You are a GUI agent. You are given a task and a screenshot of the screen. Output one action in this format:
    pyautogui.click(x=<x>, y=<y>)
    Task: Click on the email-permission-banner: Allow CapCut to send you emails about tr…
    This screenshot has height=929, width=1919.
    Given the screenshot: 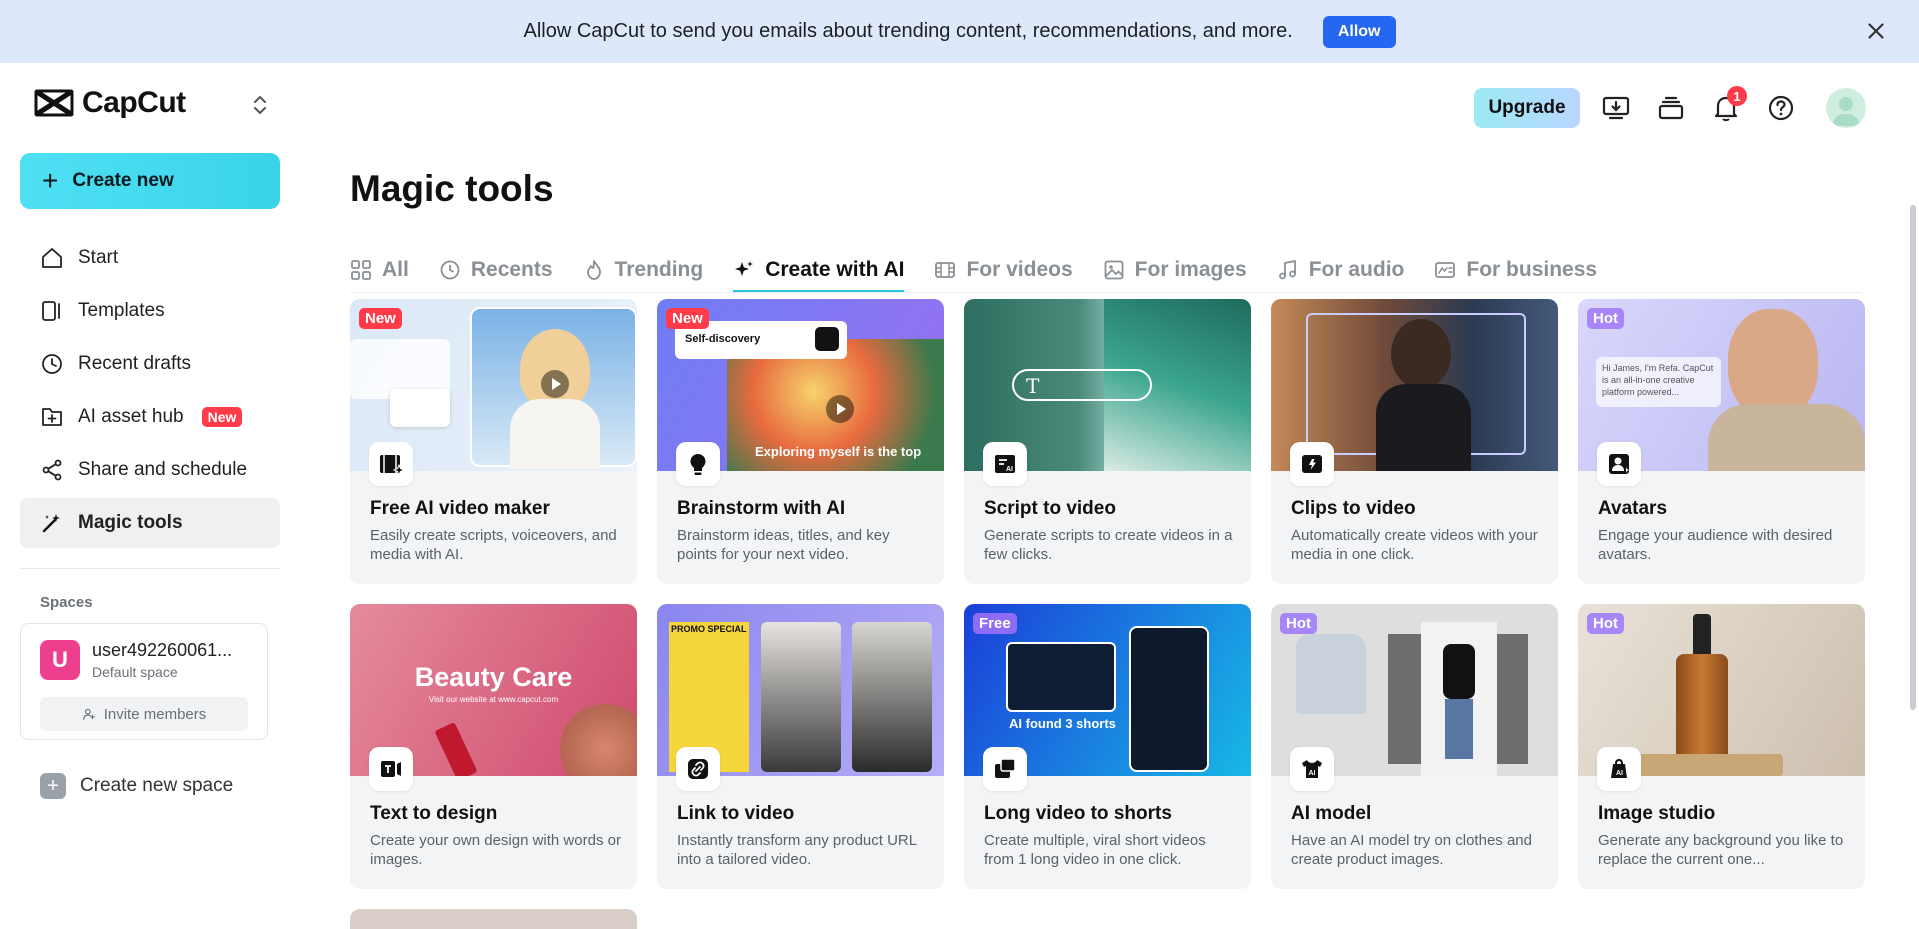 What is the action you would take?
    pyautogui.click(x=959, y=31)
    